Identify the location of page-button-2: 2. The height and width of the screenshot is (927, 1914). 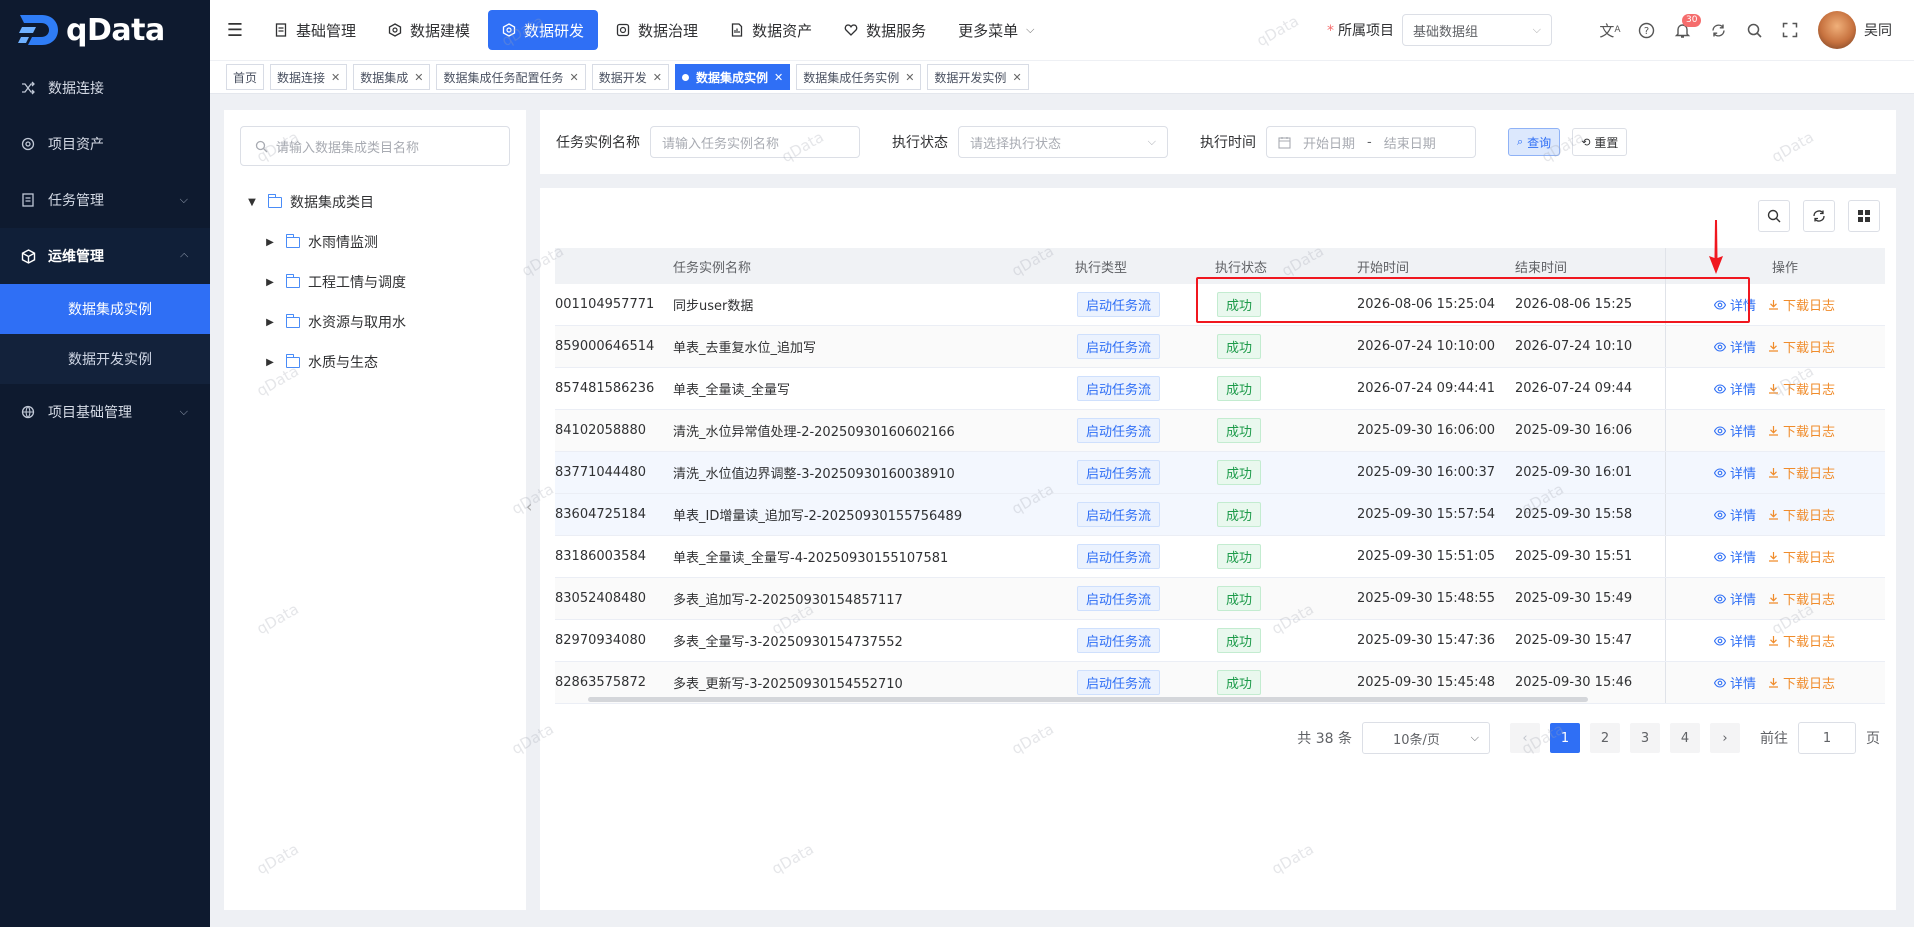
(1605, 738).